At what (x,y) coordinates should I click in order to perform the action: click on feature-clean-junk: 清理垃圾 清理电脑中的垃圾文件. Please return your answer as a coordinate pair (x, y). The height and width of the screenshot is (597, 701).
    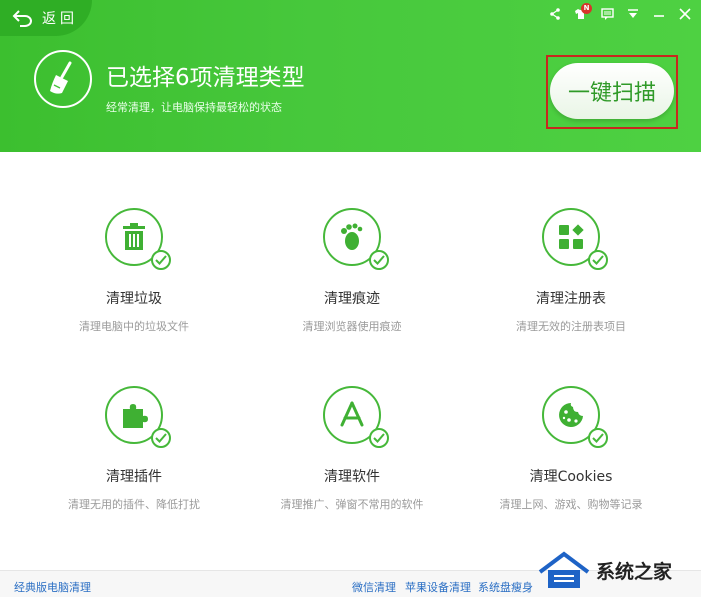
    Looking at the image, I should click on (134, 271).